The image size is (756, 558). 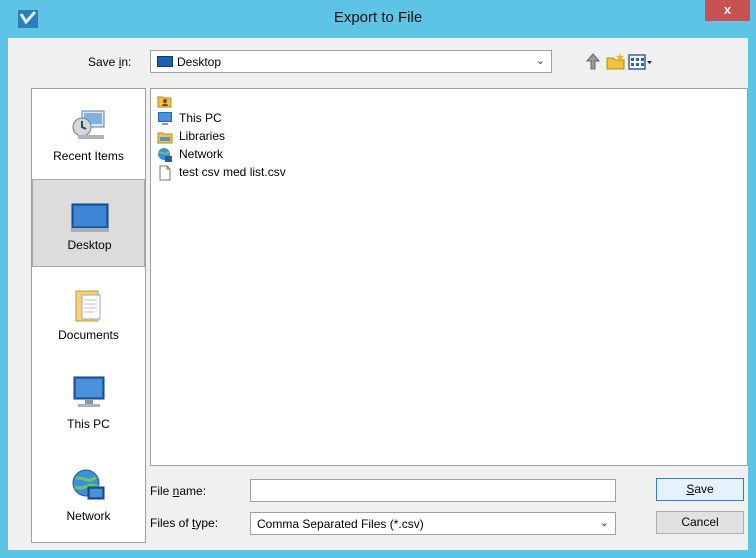 What do you see at coordinates (700, 489) in the screenshot?
I see `save-button: Save` at bounding box center [700, 489].